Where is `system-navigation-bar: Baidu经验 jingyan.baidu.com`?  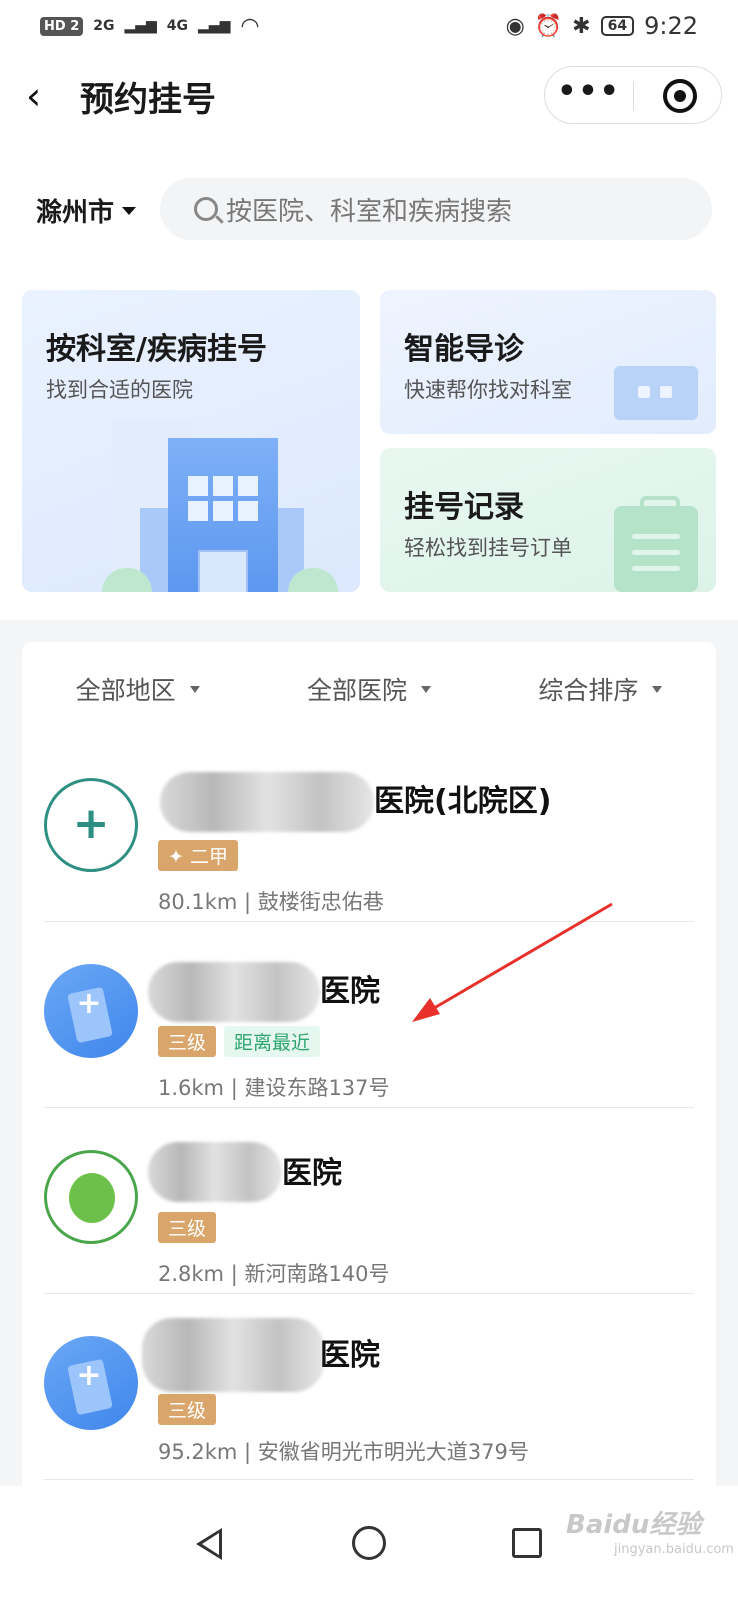 system-navigation-bar: Baidu经验 jingyan.baidu.com is located at coordinates (369, 1543).